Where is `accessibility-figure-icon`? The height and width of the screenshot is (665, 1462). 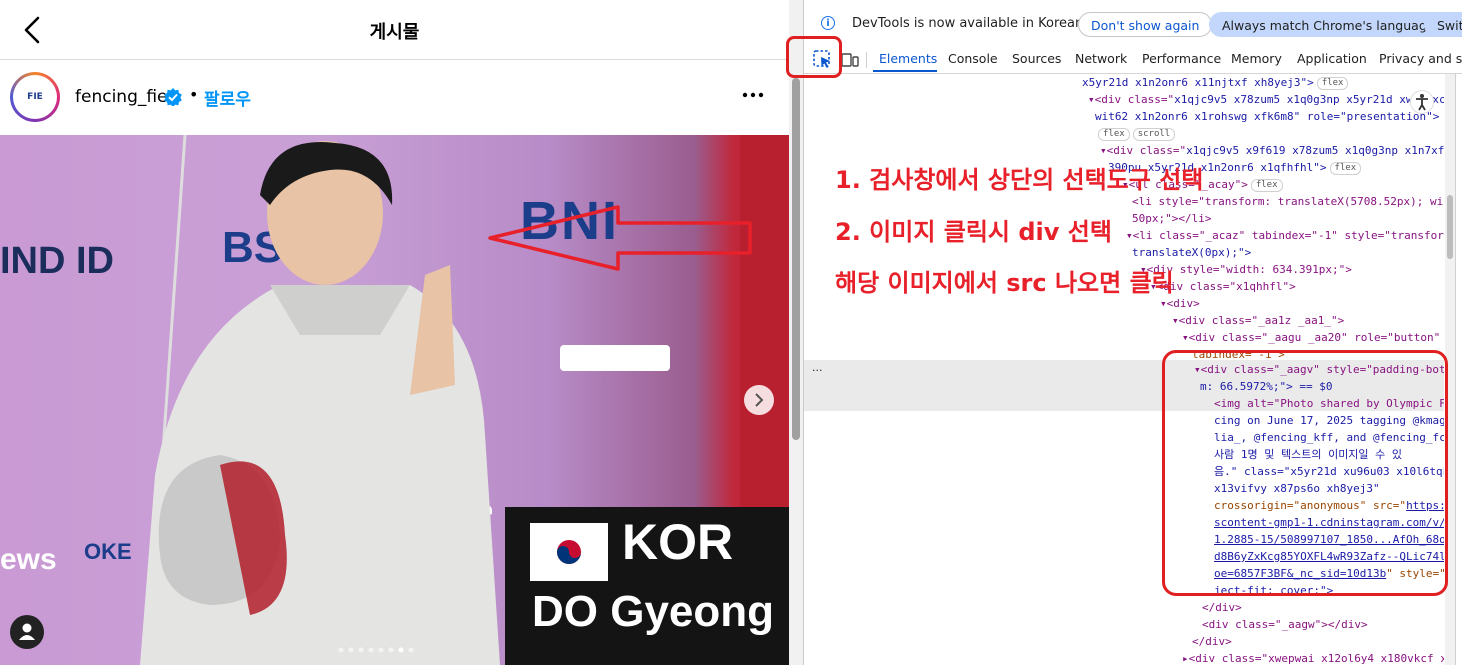
accessibility-figure-icon is located at coordinates (1422, 102).